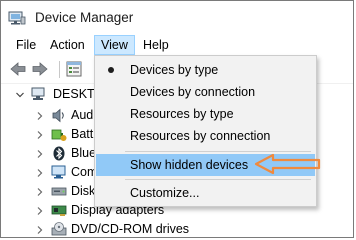 The height and width of the screenshot is (240, 356). What do you see at coordinates (182, 114) in the screenshot?
I see `menu-item-label: Resources by type` at bounding box center [182, 114].